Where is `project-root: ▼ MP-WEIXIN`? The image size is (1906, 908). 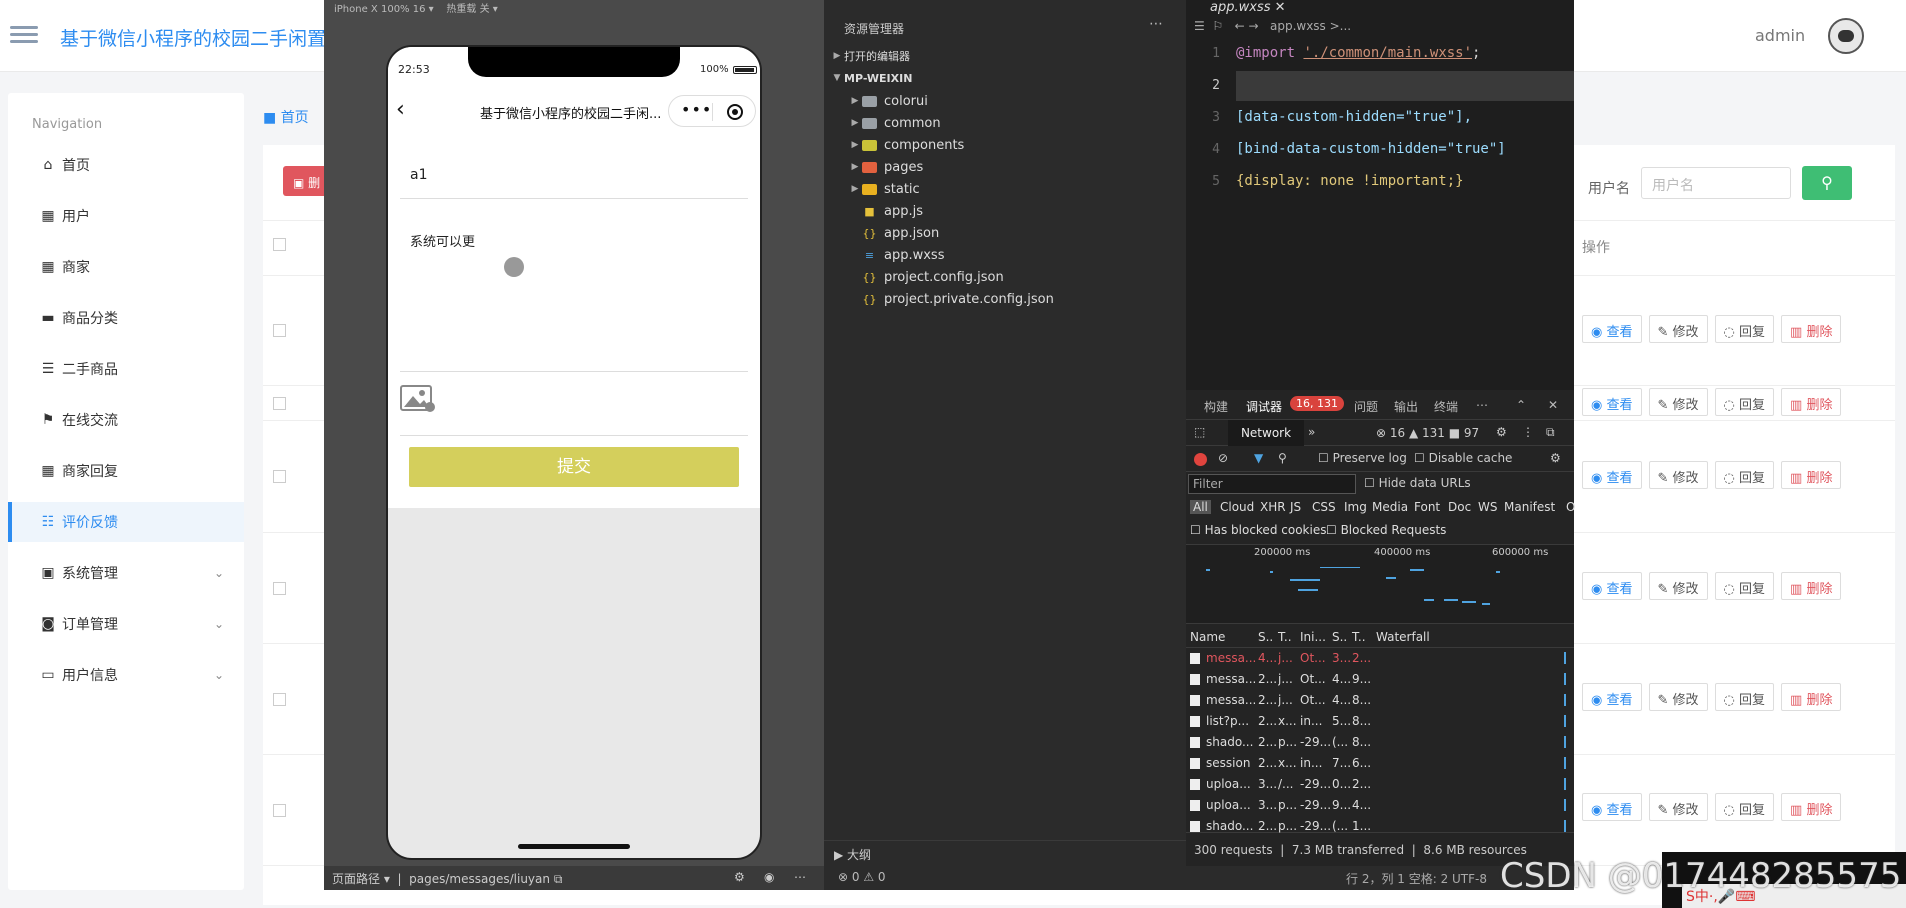
project-root: ▼ MP-WEIXIN is located at coordinates (871, 78).